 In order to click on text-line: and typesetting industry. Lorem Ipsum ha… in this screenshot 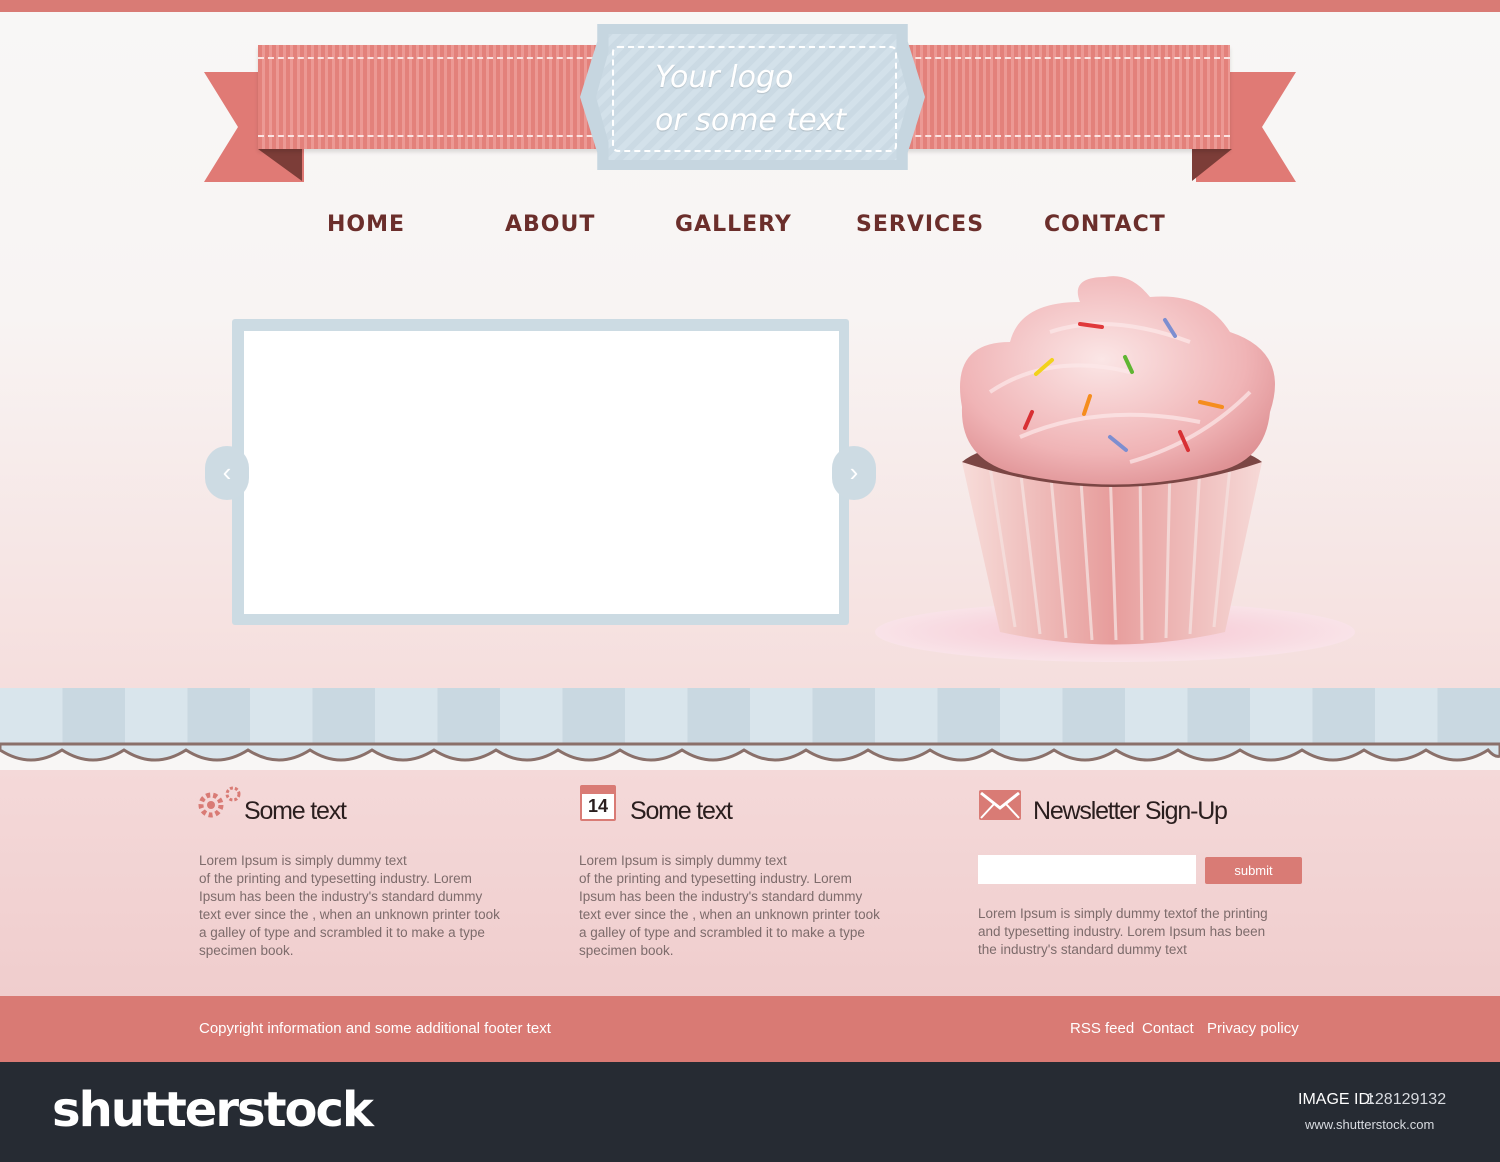, I will do `click(1122, 931)`.